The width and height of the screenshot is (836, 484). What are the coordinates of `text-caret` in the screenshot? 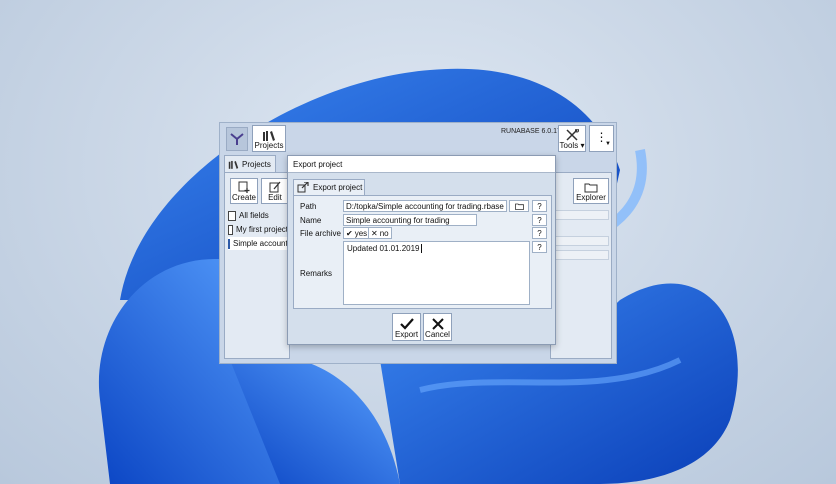 It's located at (421, 249).